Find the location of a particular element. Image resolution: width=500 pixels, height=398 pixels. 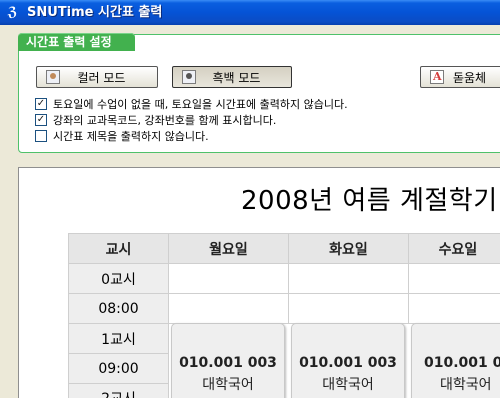

window-title: SNUTime 시간표 출력 is located at coordinates (95, 12).